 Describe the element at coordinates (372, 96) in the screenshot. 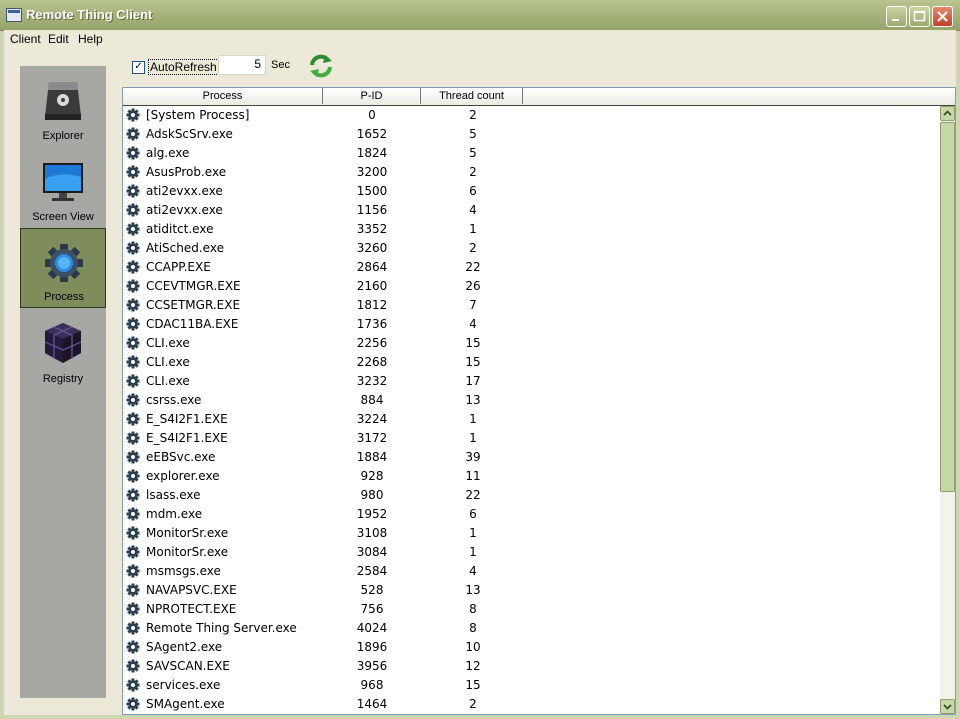

I see `column-header-pid: P-ID` at that location.